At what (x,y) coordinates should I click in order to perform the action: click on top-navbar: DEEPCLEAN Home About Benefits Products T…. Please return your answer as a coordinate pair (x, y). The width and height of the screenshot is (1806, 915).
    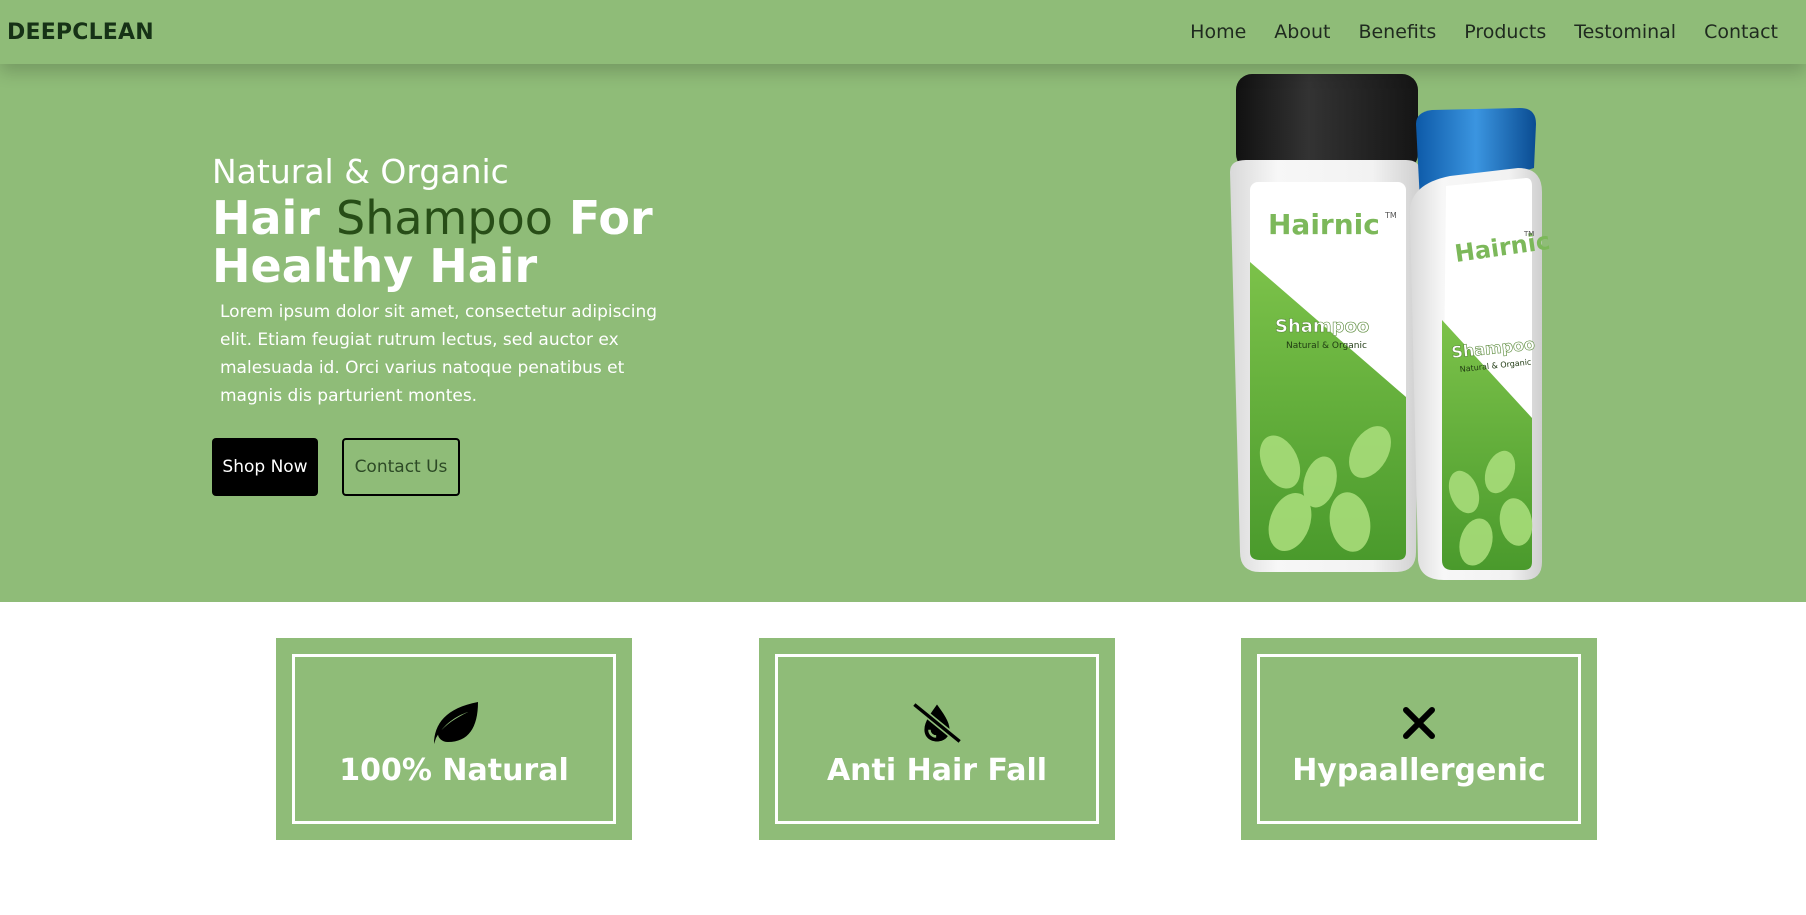
    Looking at the image, I should click on (903, 32).